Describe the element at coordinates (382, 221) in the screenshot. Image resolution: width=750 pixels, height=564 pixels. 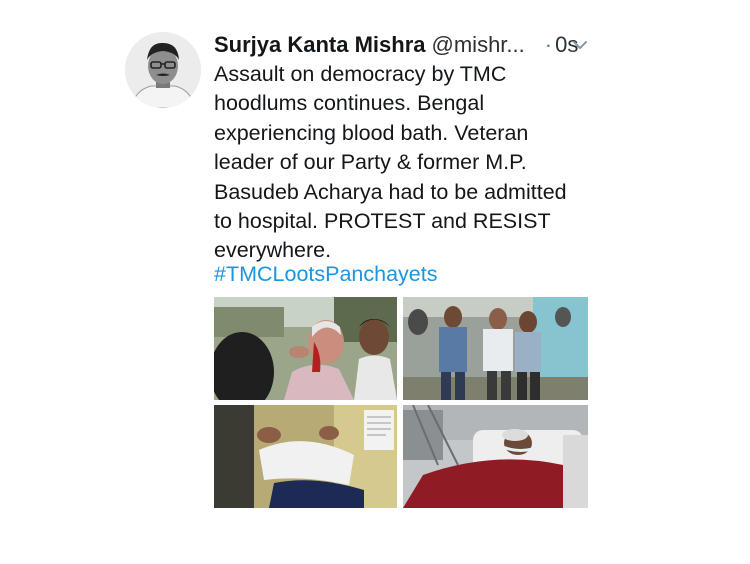
I see `tweet-text-line: to hospital. PROTEST and RESIST` at that location.